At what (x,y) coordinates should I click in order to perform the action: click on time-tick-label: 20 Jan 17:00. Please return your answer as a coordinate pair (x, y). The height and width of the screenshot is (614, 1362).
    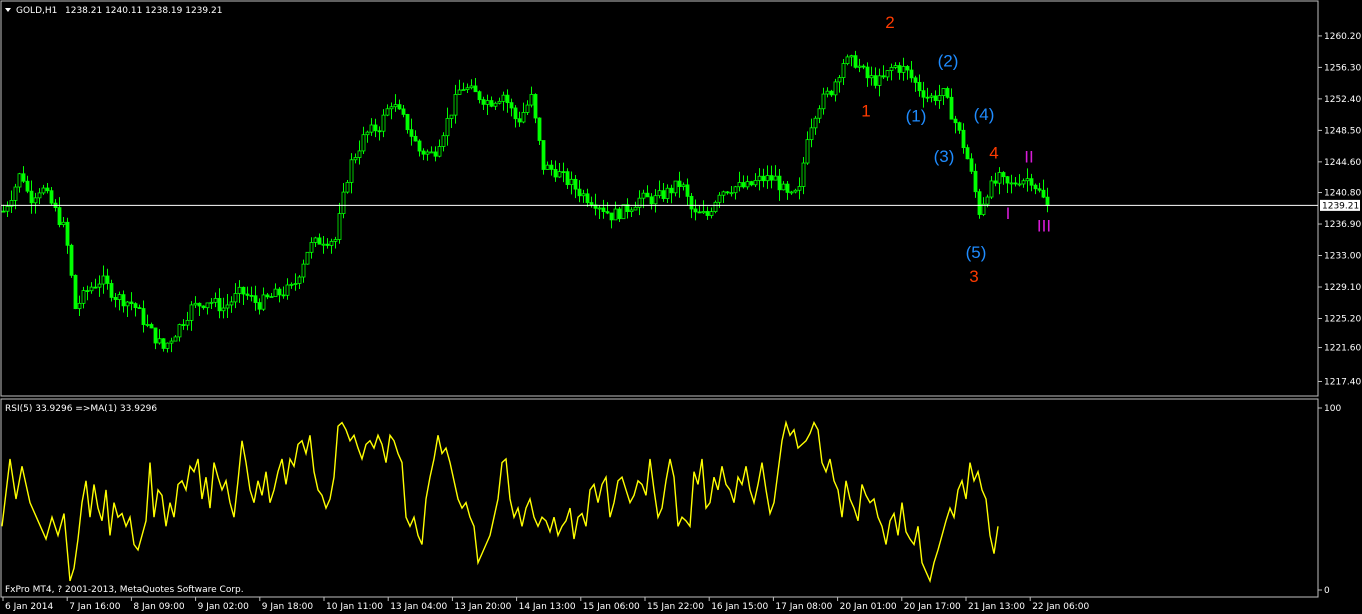
    Looking at the image, I should click on (932, 607).